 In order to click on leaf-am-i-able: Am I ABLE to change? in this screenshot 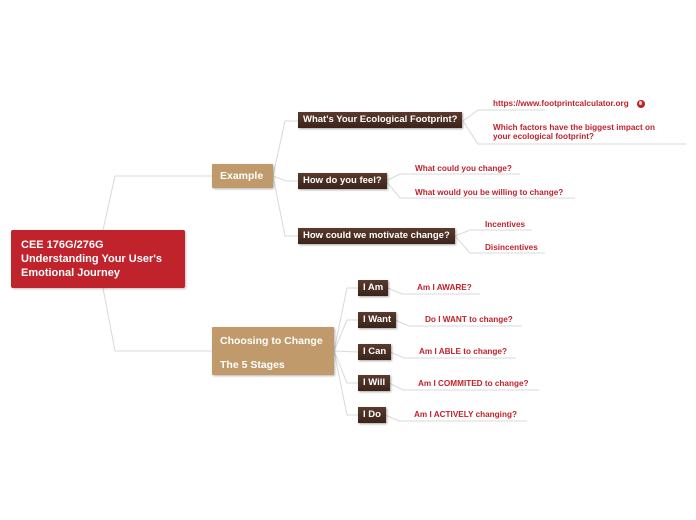, I will do `click(463, 351)`.